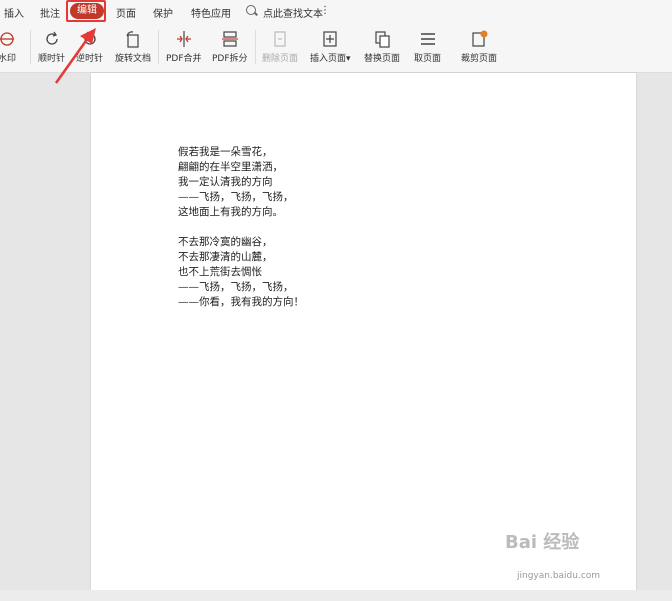  I want to click on dropdown-arrow-icon: ▾, so click(348, 59).